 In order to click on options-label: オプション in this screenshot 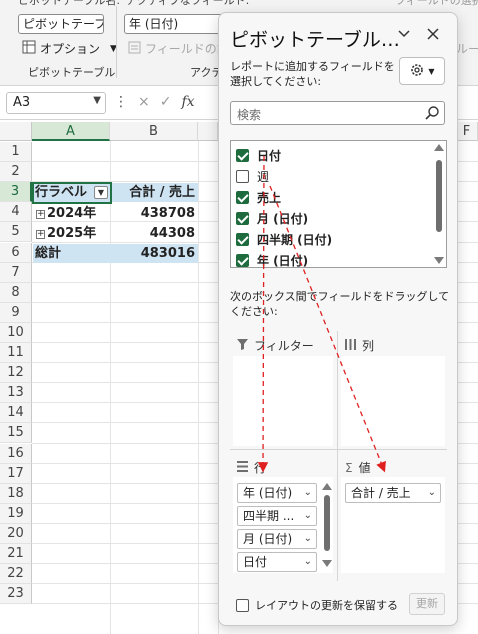, I will do `click(70, 49)`.